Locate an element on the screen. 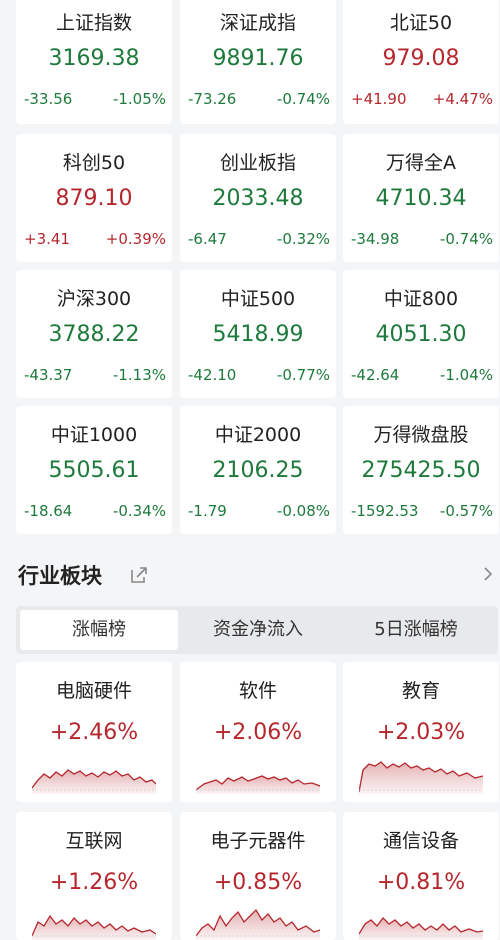  index-card: 中证1000 5505.61 -18.64 -0.34% is located at coordinates (94, 470).